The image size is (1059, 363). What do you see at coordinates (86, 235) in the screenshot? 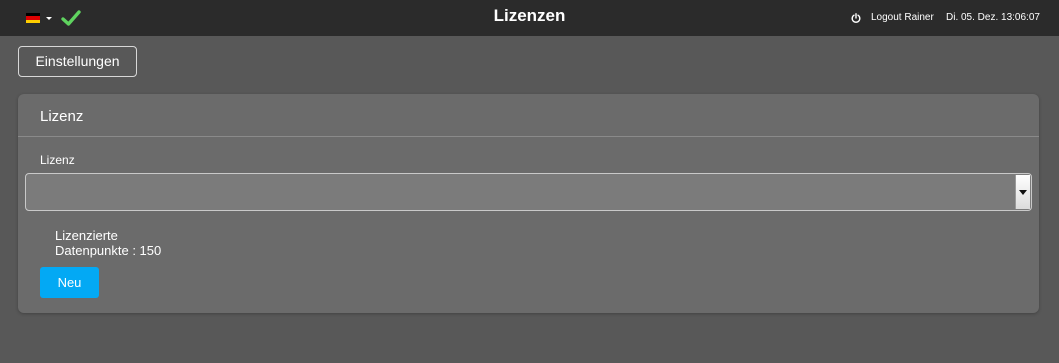
I see `licensed-label: Lizenzierte` at bounding box center [86, 235].